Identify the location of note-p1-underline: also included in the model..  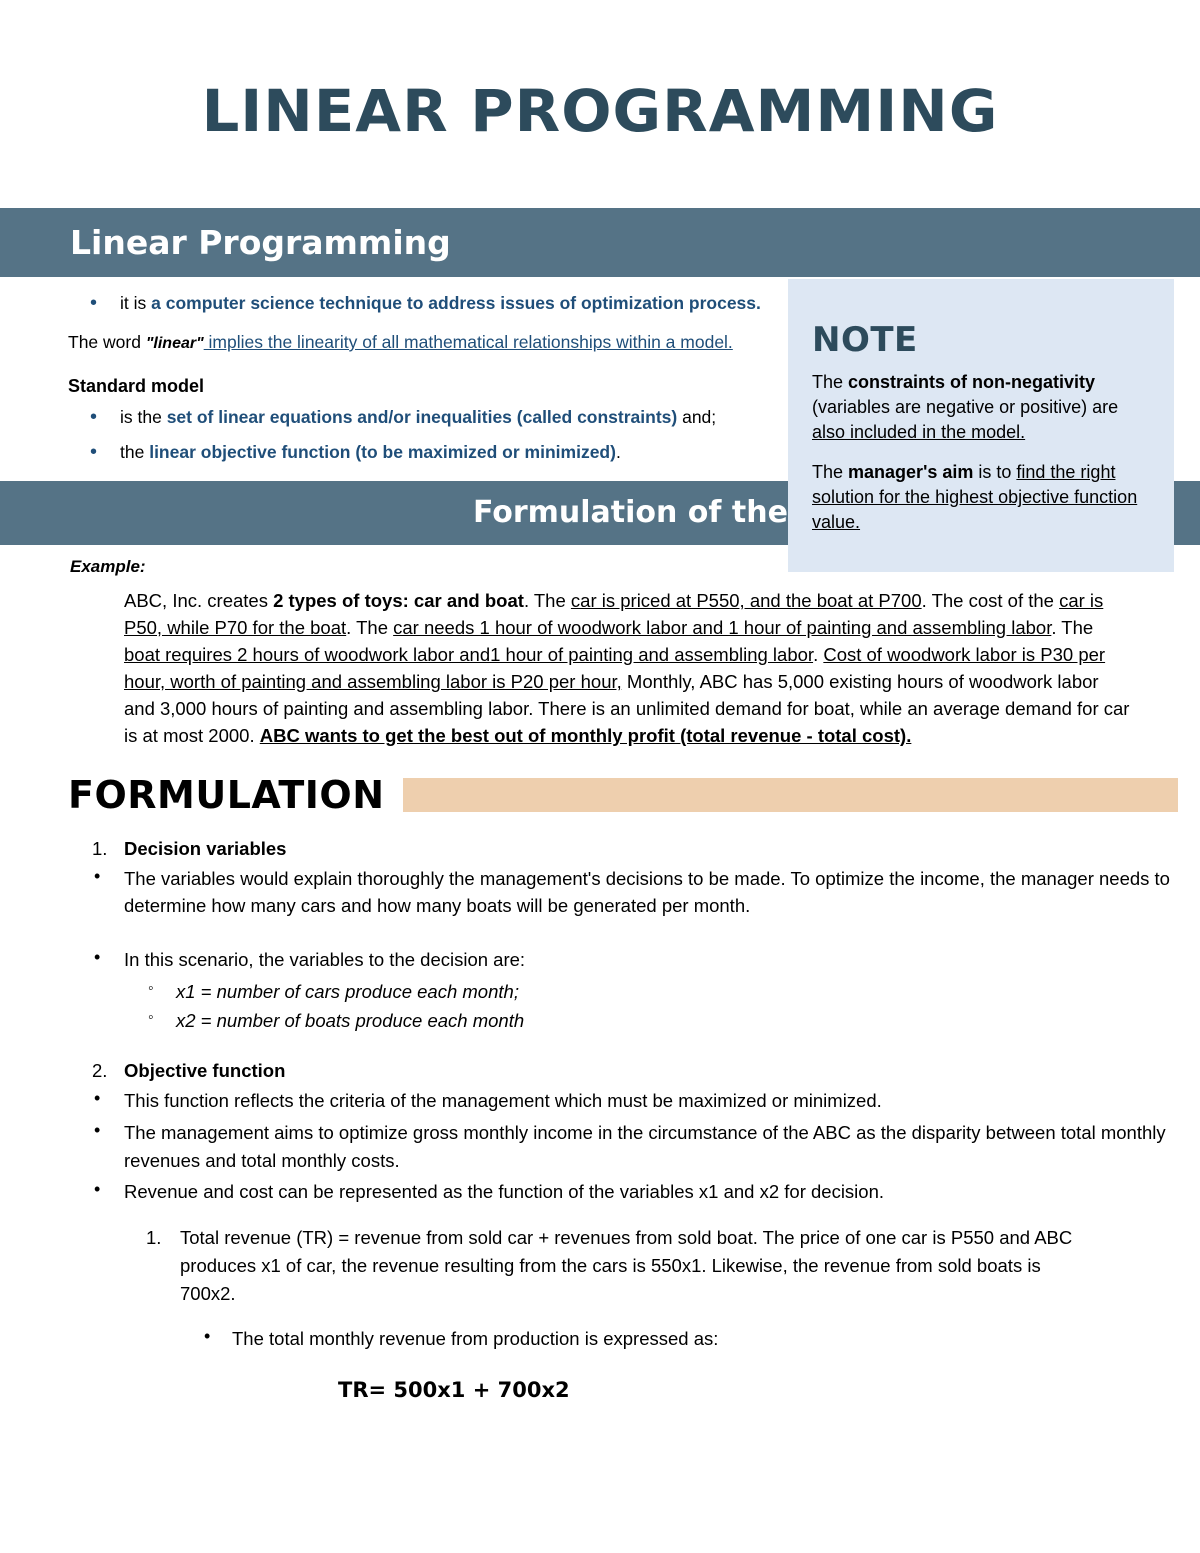
(919, 431).